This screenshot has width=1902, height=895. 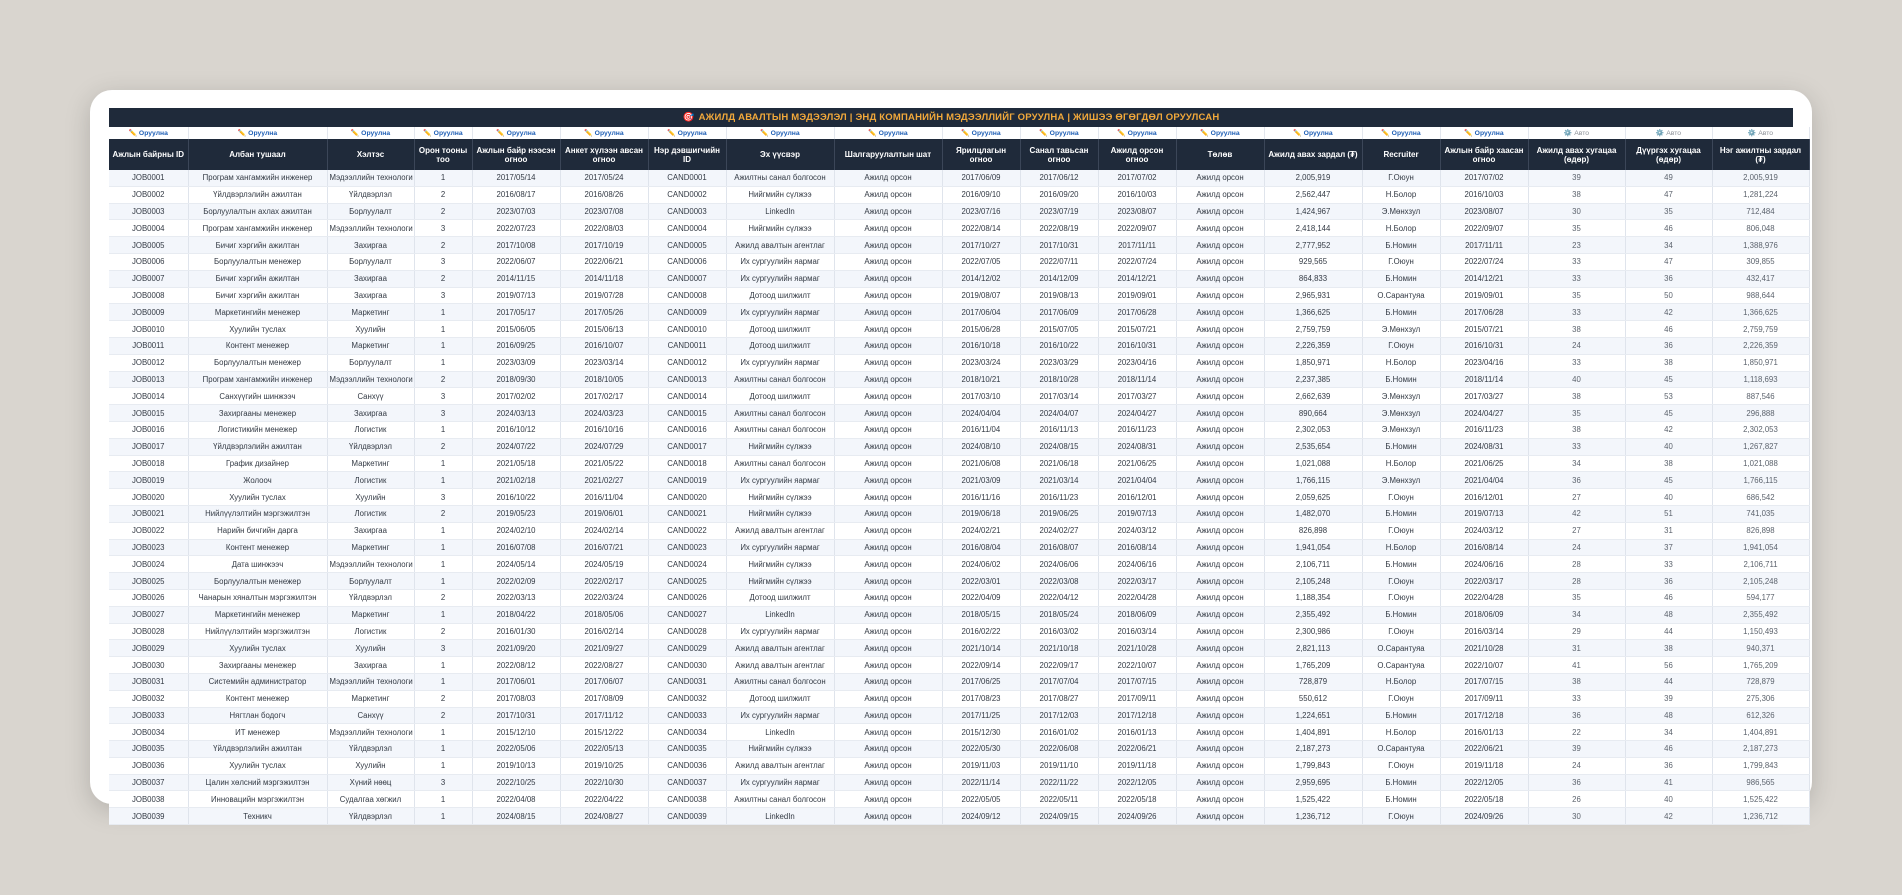 What do you see at coordinates (1059, 212) in the screenshot?
I see `table-cell: 2023/07/19` at bounding box center [1059, 212].